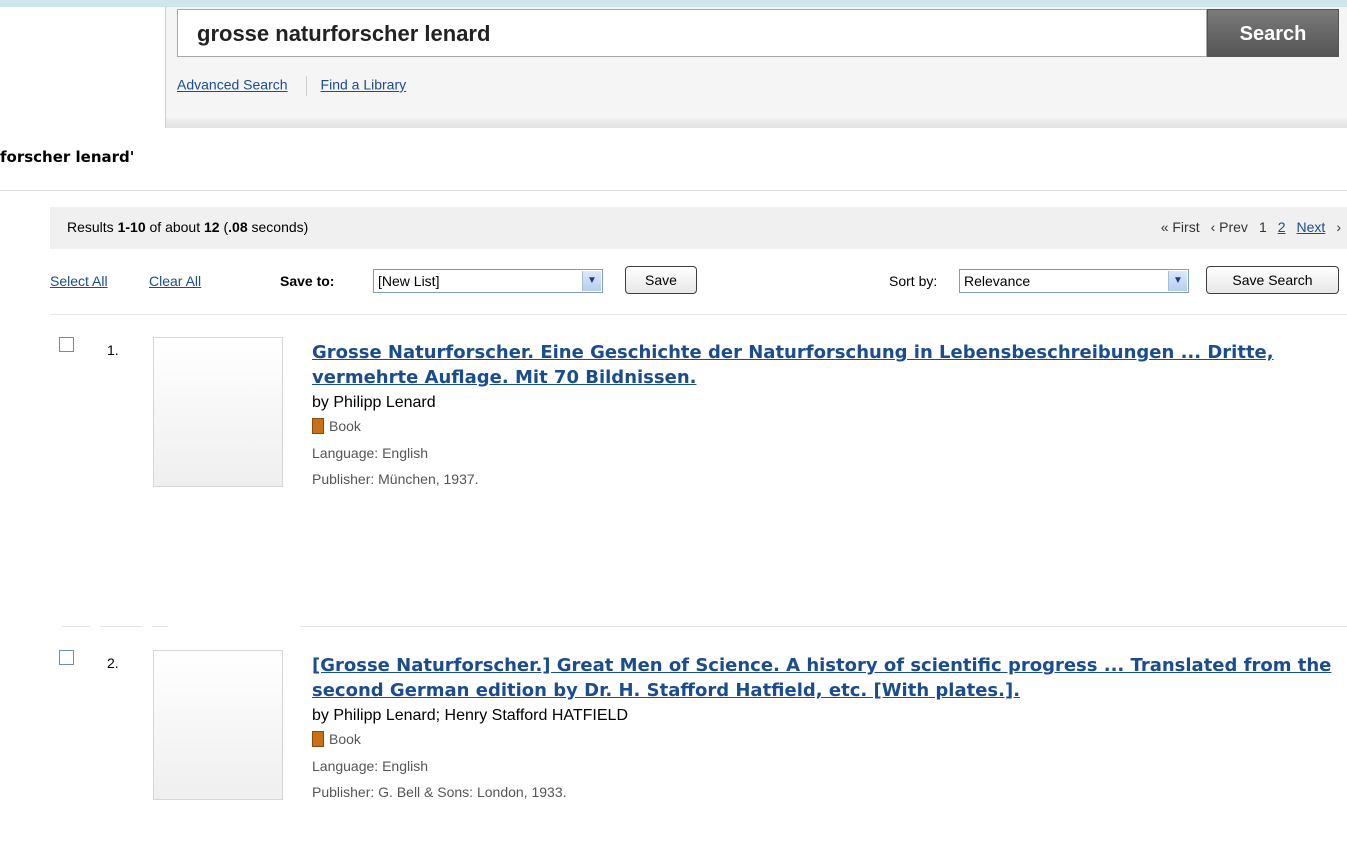 Image resolution: width=1347 pixels, height=862 pixels. I want to click on sort-value: Relevance, so click(997, 281).